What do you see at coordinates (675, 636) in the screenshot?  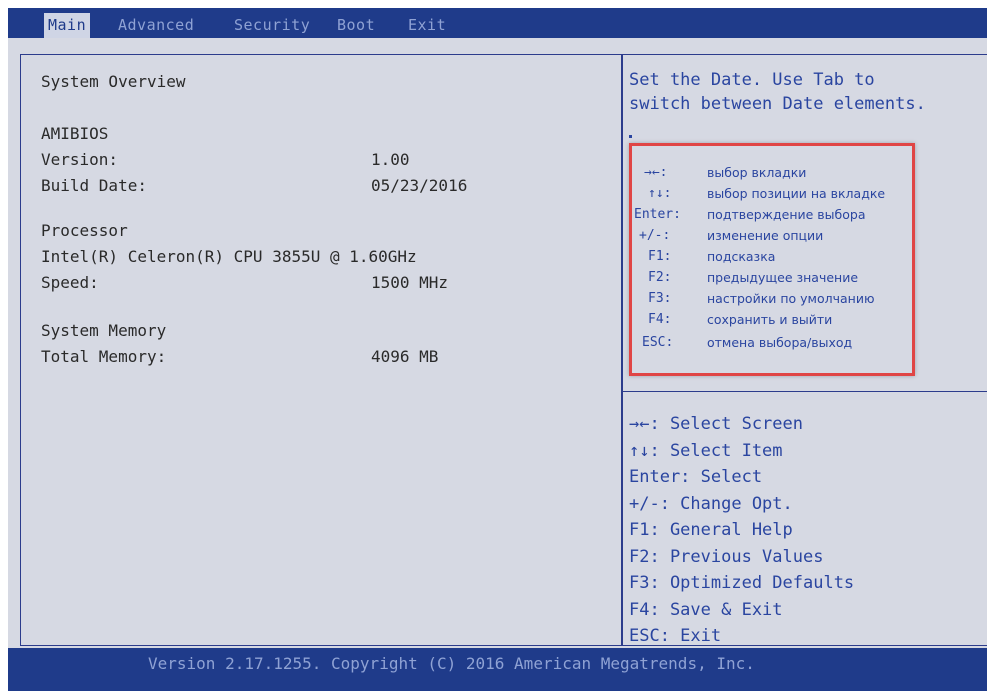 I see `key-esc: ESC: Exit` at bounding box center [675, 636].